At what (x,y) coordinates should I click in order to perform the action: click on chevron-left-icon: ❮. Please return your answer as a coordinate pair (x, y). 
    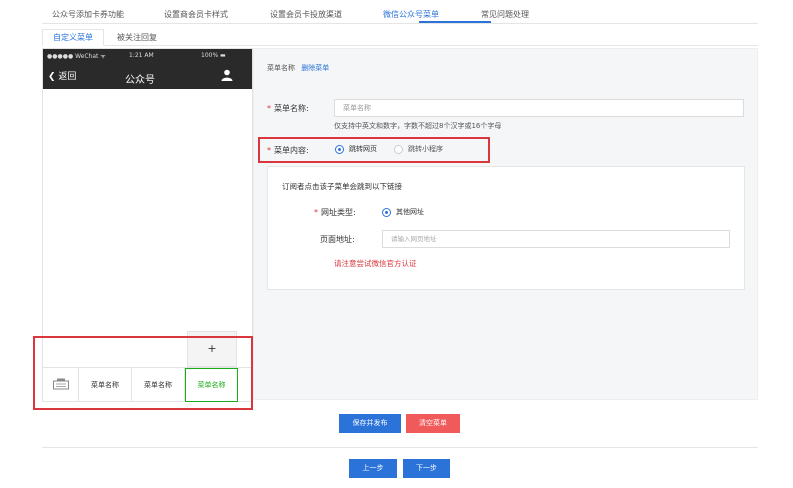
    Looking at the image, I should click on (52, 77).